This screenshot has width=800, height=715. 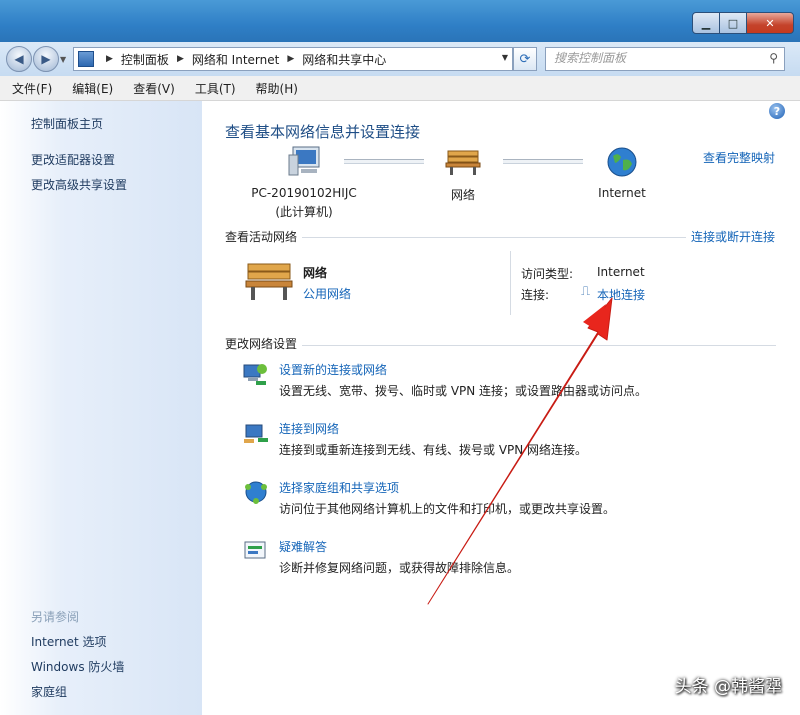 What do you see at coordinates (255, 374) in the screenshot?
I see `setup-connection-icon` at bounding box center [255, 374].